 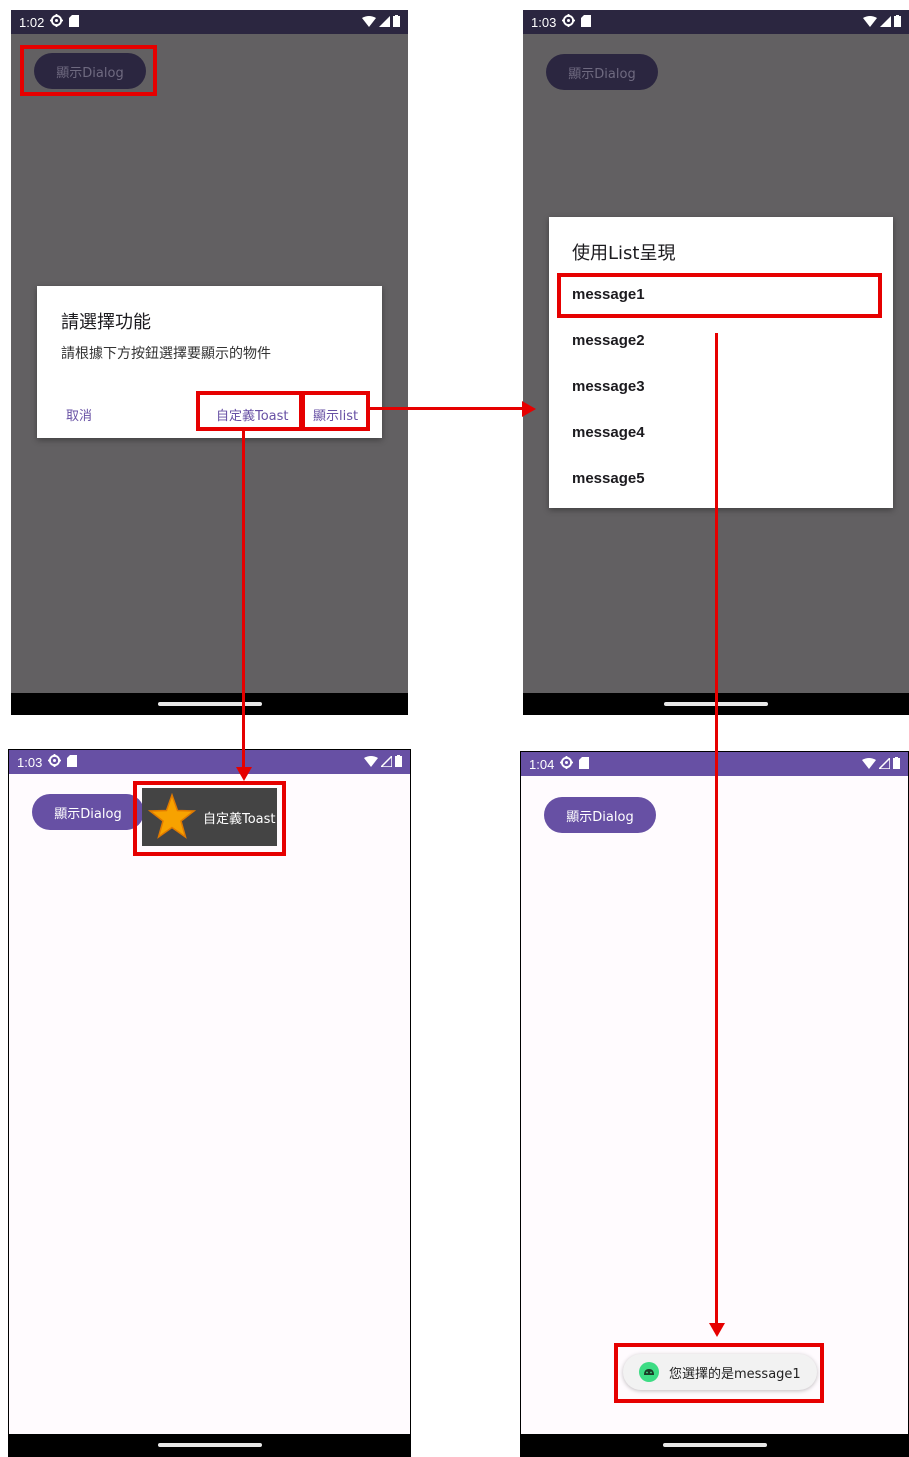 What do you see at coordinates (172, 817) in the screenshot?
I see `star-icon` at bounding box center [172, 817].